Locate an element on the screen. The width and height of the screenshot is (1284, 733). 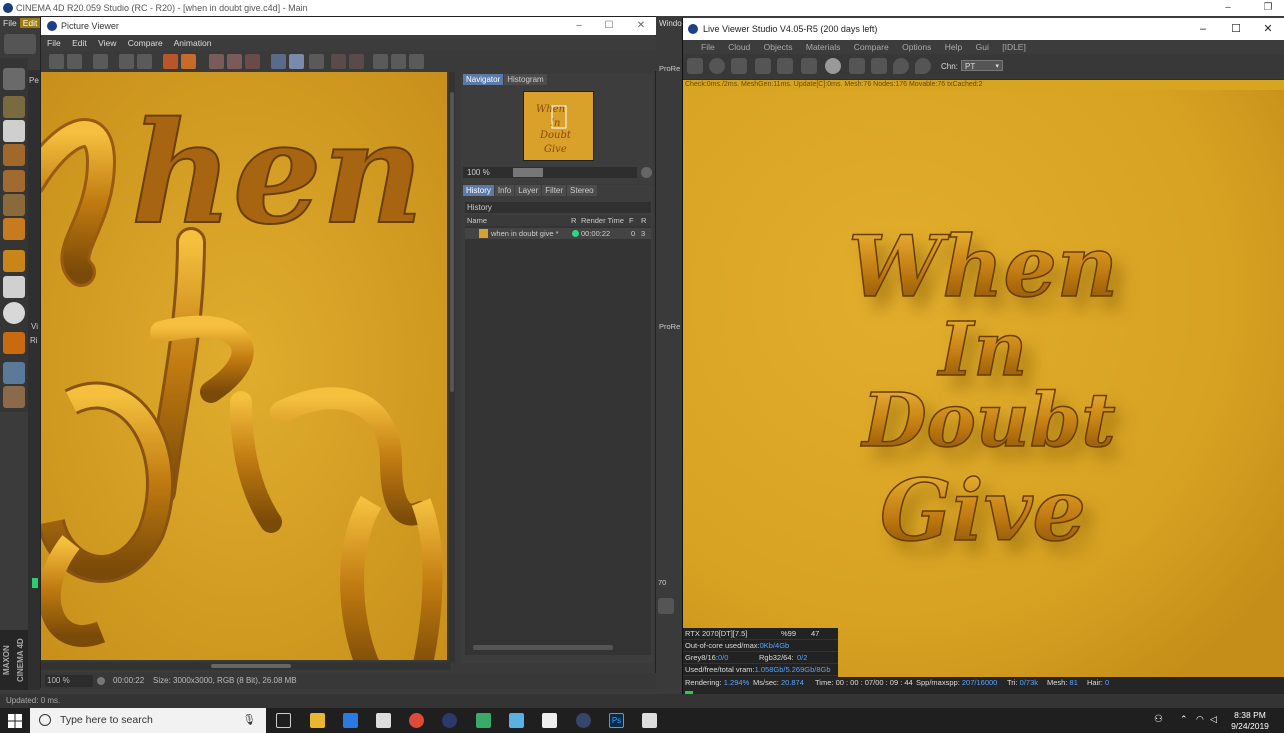
zoom-slider-handle is located at coordinates (528, 172).